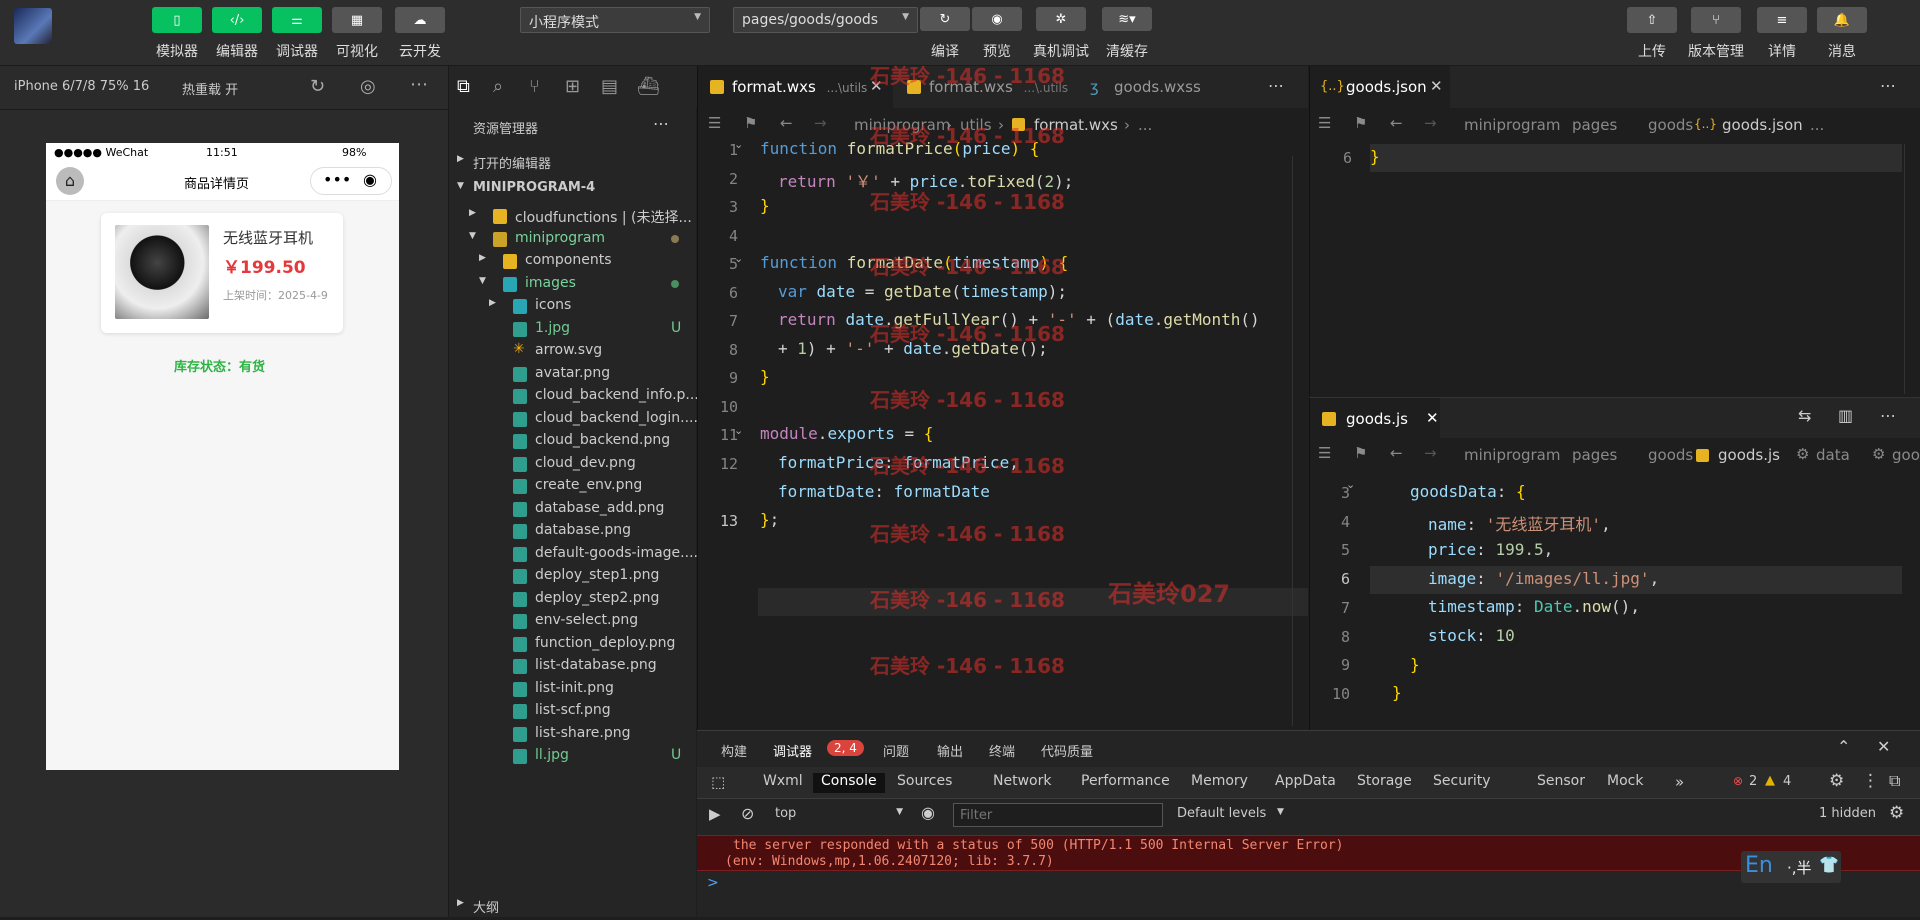 This screenshot has height=920, width=1920. What do you see at coordinates (1679, 782) in the screenshot?
I see `more-tabs-icon: »` at bounding box center [1679, 782].